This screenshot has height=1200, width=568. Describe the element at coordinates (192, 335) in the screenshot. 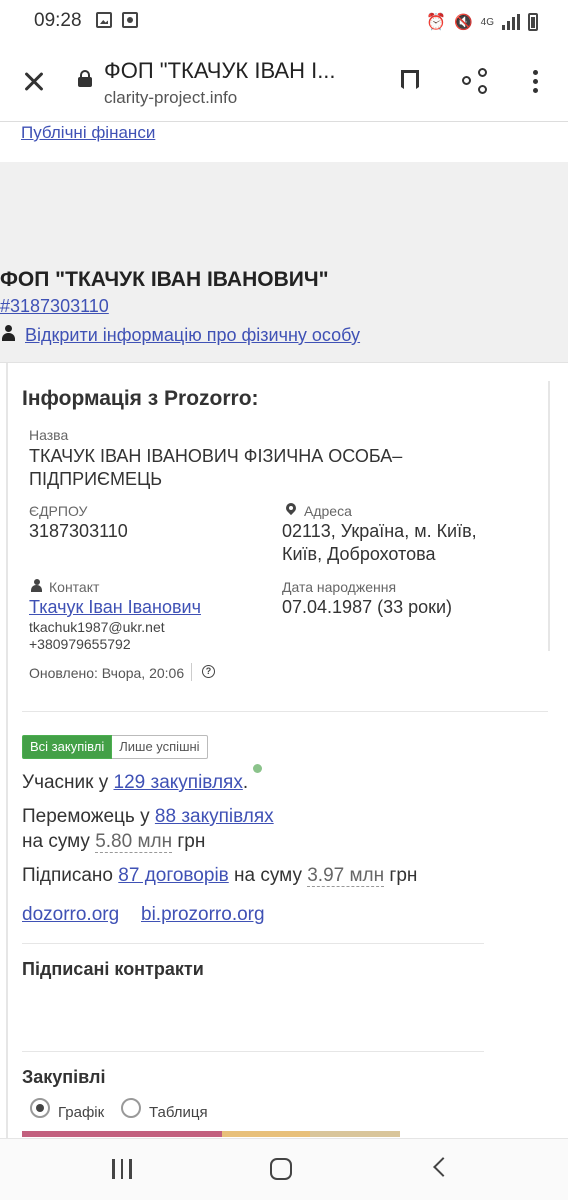

I see `open-person-info-link: Відкрити інформацію про фізичну особу` at that location.